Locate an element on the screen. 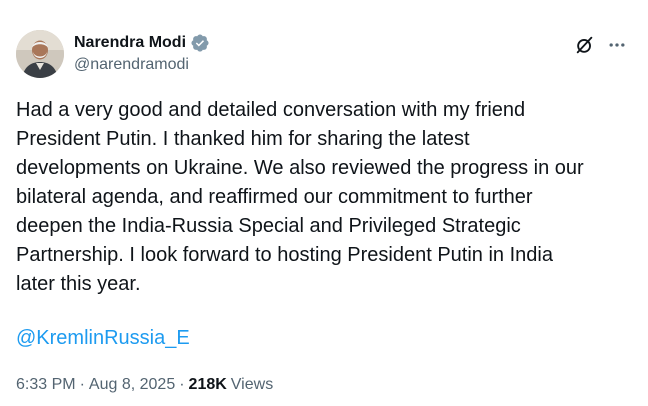 This screenshot has height=406, width=648. avatar-portrait-icon is located at coordinates (40, 54).